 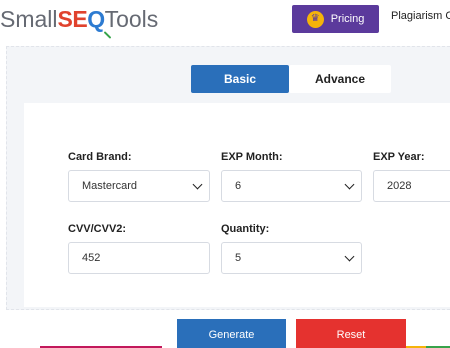 I want to click on magnifier-icon: Q, so click(x=99, y=22).